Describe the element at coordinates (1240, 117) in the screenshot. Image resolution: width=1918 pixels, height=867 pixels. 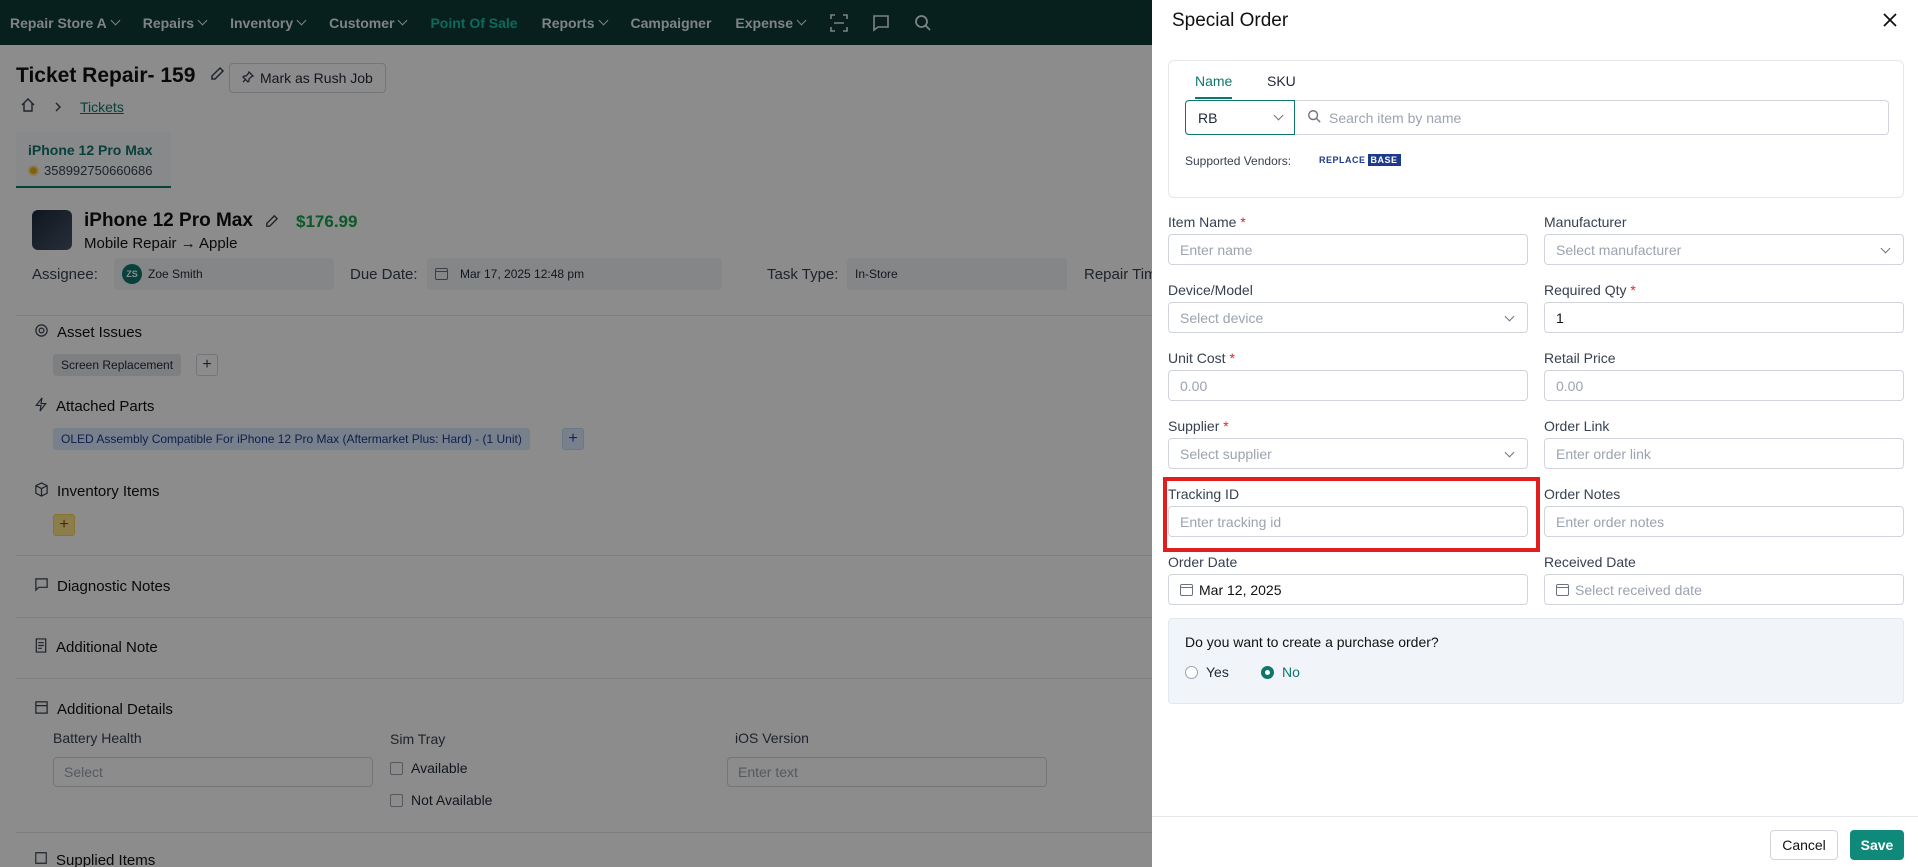
I see `vendor-select: RB` at that location.